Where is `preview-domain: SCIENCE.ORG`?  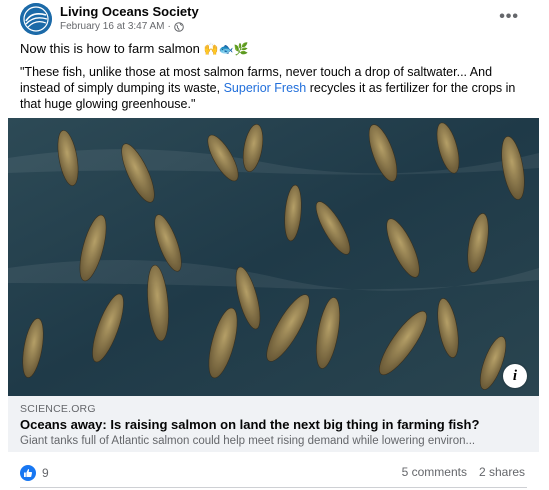 preview-domain: SCIENCE.ORG is located at coordinates (58, 409).